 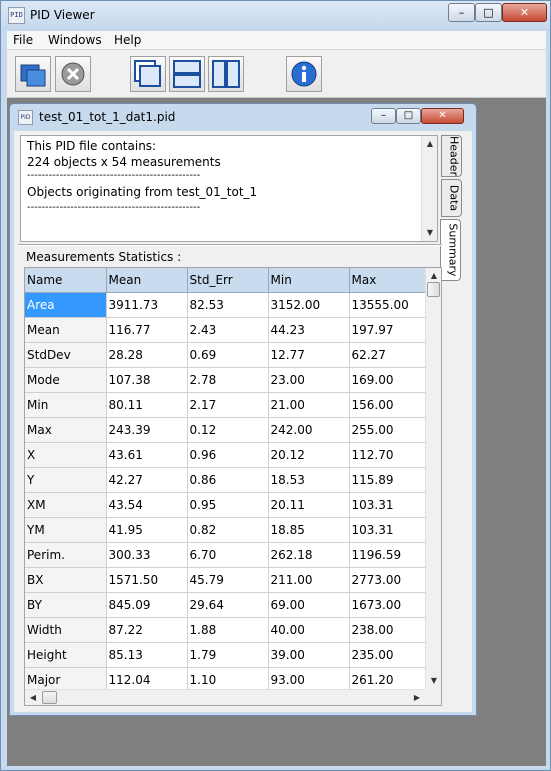 I want to click on cell-name: BY, so click(x=66, y=605).